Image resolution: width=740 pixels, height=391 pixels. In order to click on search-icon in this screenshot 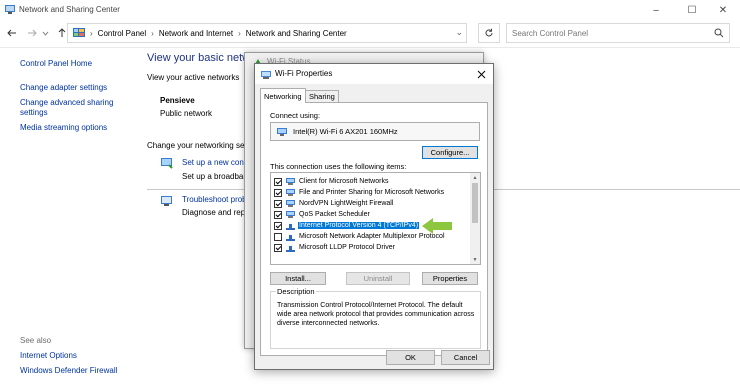, I will do `click(719, 33)`.